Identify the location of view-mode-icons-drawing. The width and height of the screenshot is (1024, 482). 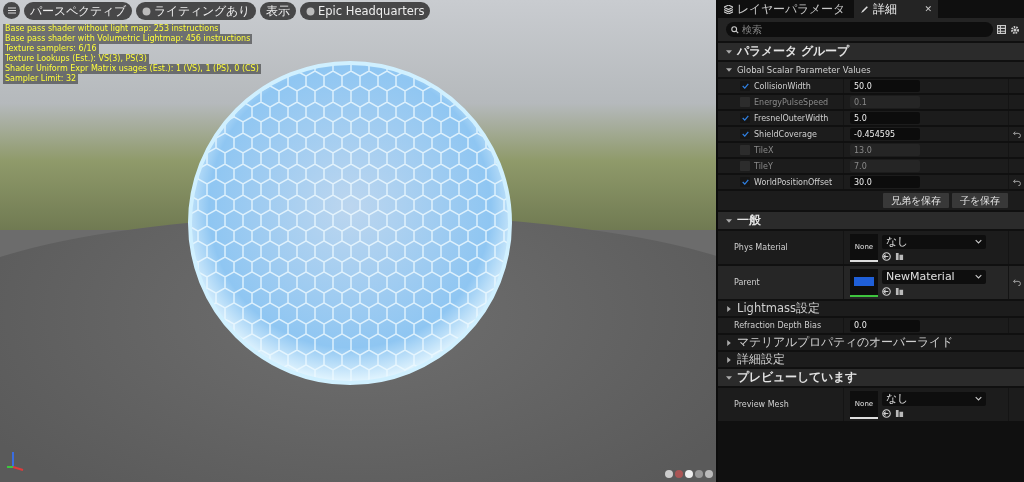
(689, 474).